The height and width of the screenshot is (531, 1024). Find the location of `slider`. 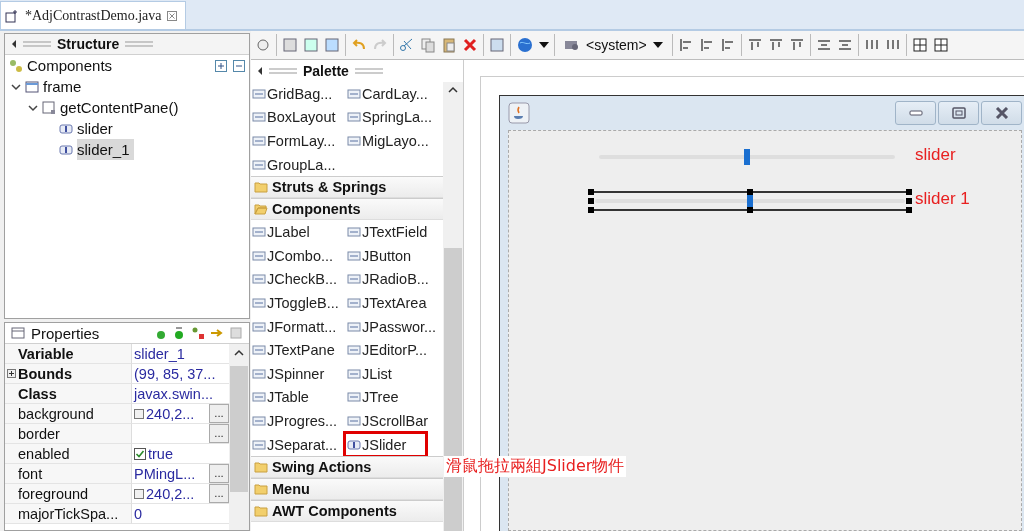

slider is located at coordinates (750, 201).